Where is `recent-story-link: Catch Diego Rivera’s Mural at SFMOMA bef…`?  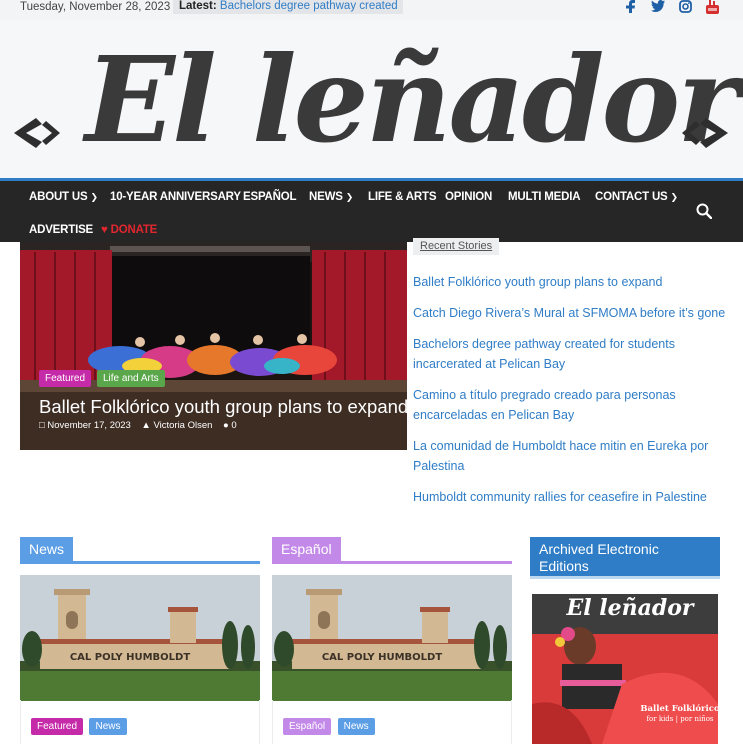
recent-story-link: Catch Diego Rivera’s Mural at SFMOMA bef… is located at coordinates (573, 313).